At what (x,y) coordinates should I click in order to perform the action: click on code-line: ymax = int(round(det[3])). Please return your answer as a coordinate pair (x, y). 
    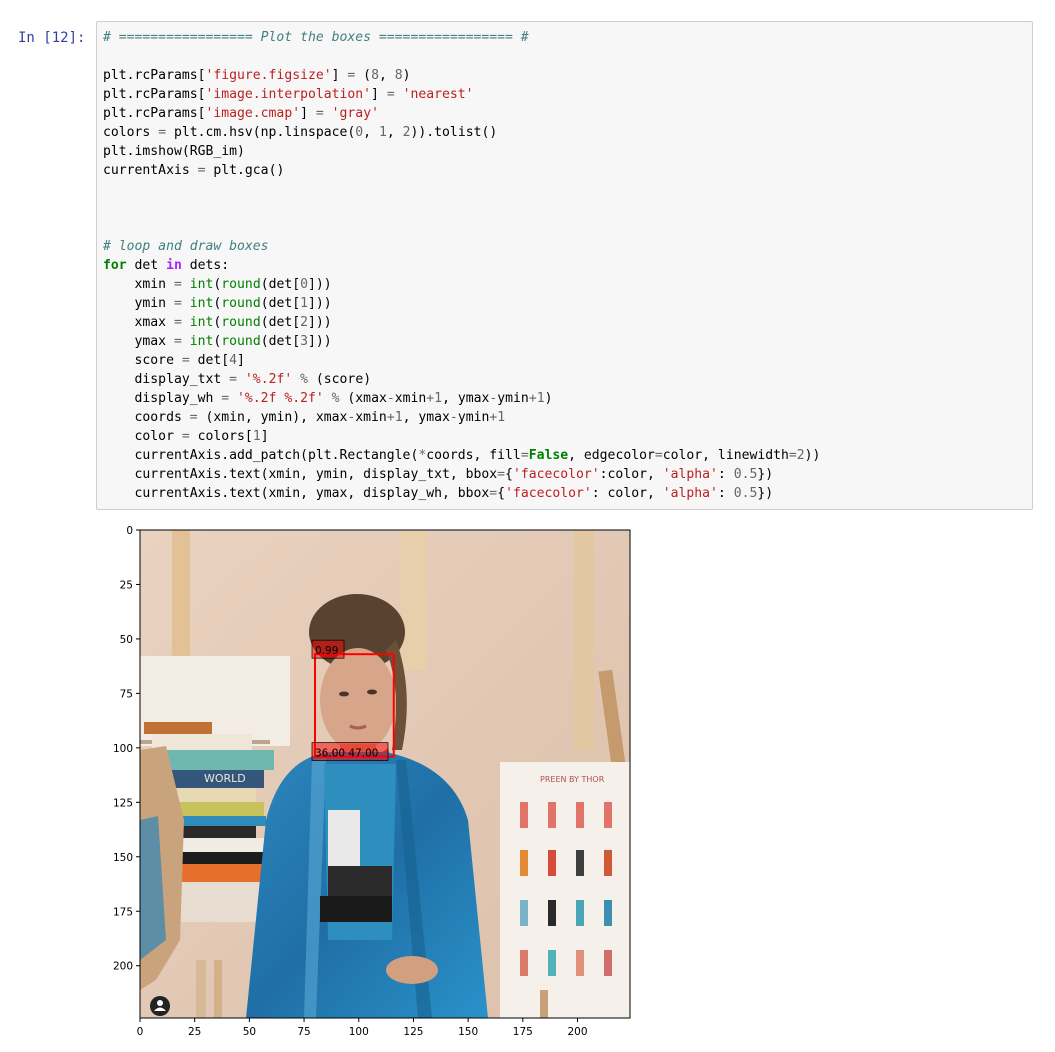
    Looking at the image, I should click on (217, 341).